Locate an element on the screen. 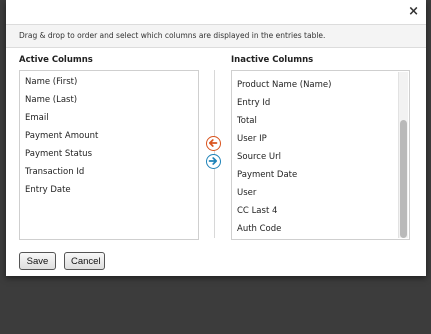 The image size is (431, 334). inactive-columns-heading: Inactive Columns is located at coordinates (272, 60).